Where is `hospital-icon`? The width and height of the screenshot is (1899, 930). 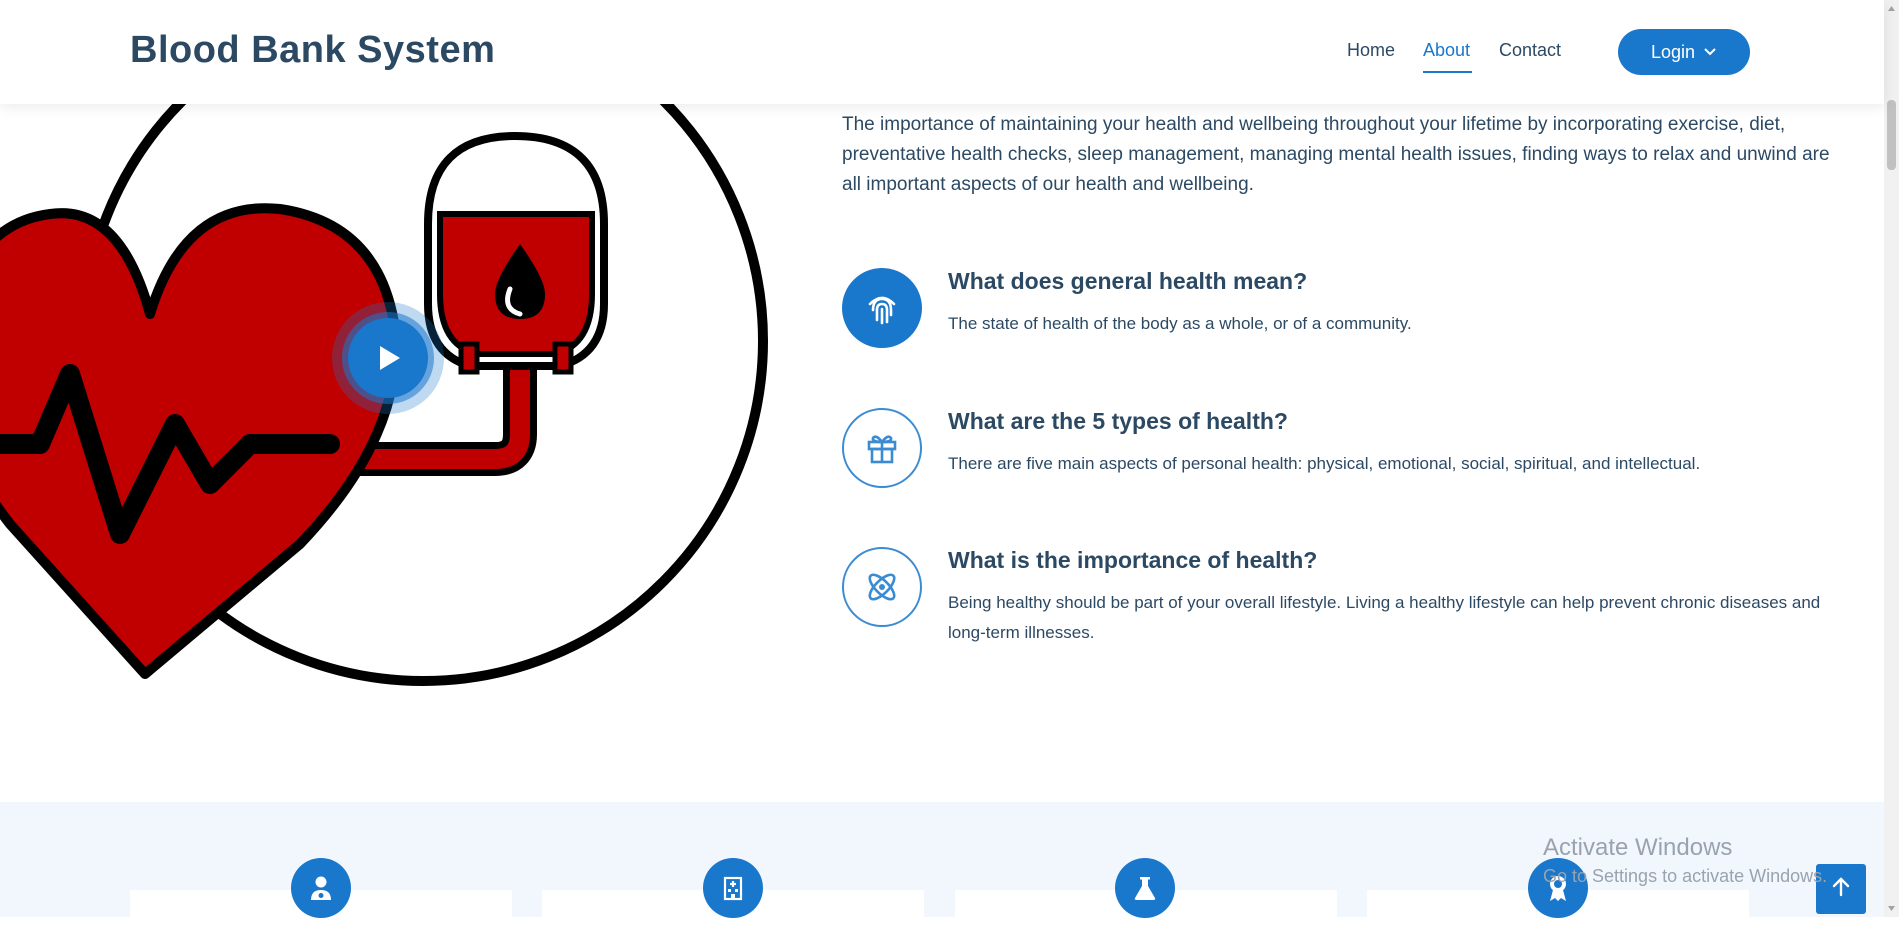 hospital-icon is located at coordinates (733, 888).